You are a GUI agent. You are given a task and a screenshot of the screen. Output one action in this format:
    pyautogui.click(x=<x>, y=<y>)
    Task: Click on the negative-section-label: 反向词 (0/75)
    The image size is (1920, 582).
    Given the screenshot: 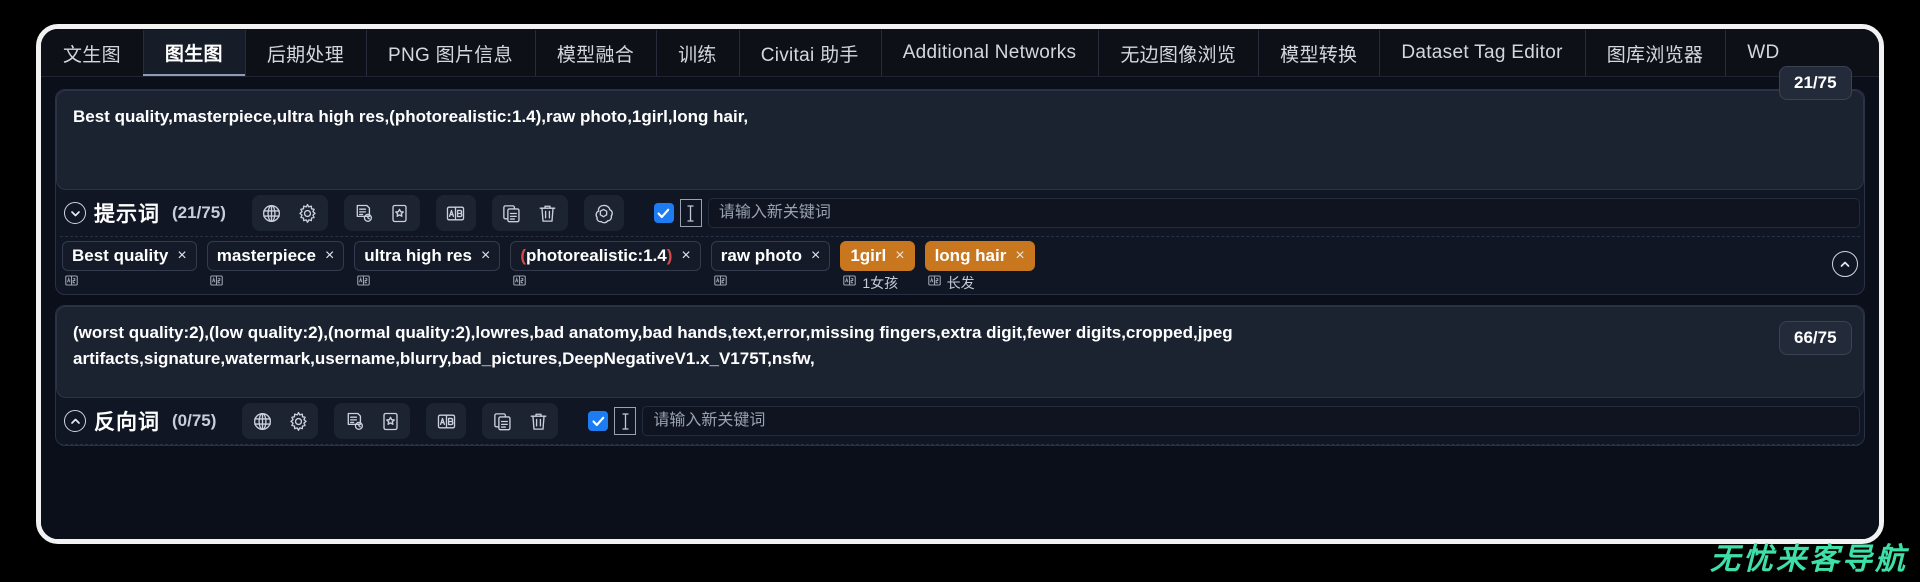 What is the action you would take?
    pyautogui.click(x=143, y=421)
    